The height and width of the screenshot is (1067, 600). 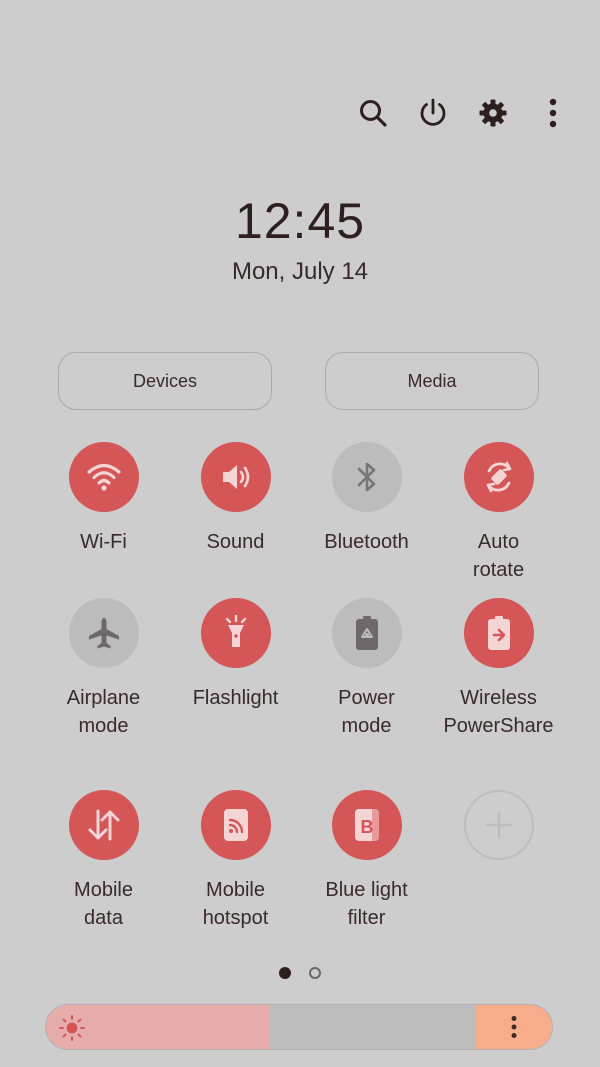 I want to click on brightness-more-button, so click(x=514, y=1027).